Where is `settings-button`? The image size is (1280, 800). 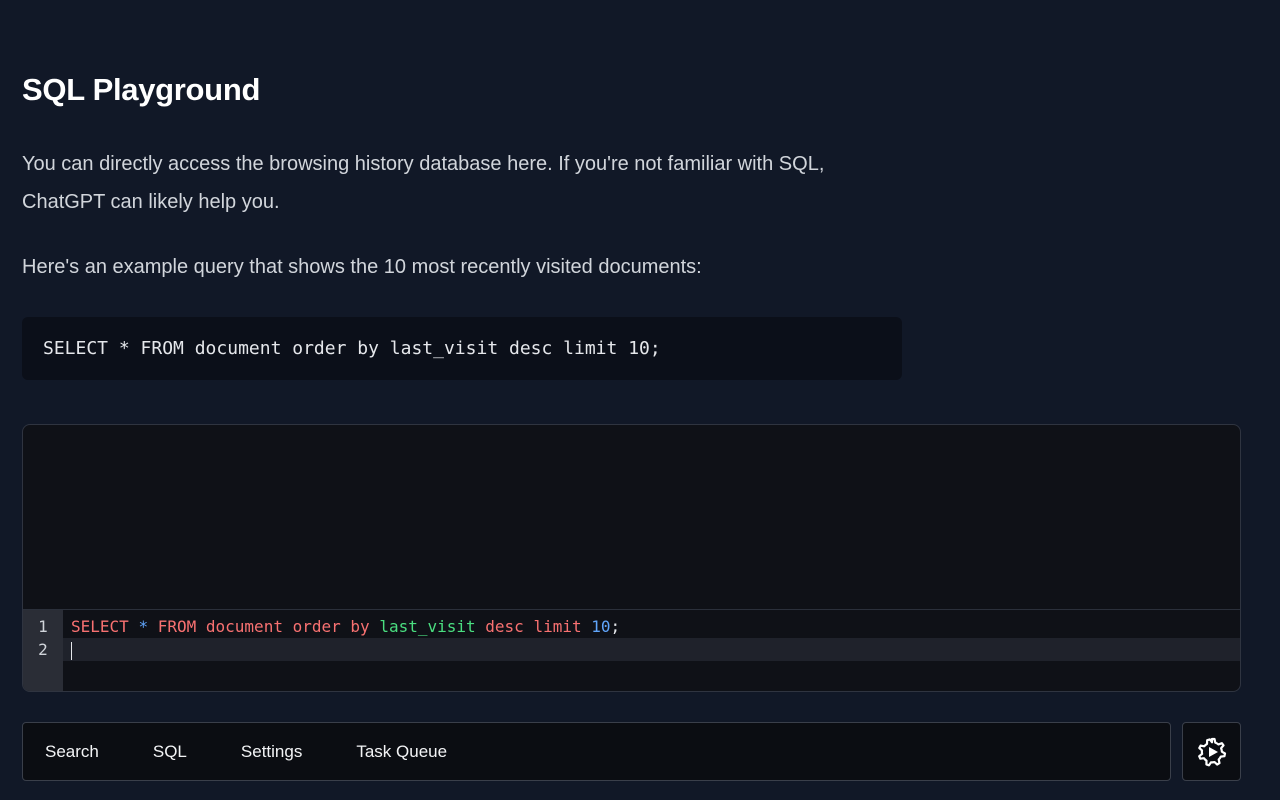 settings-button is located at coordinates (1211, 751).